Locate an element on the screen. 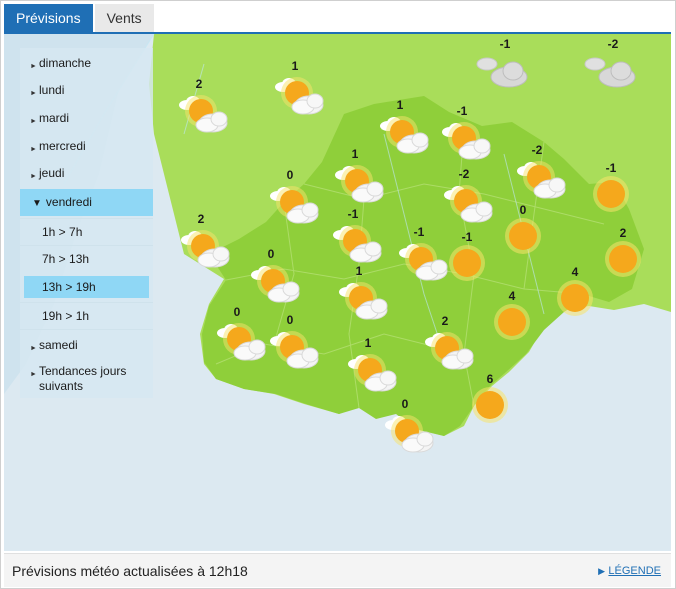  legend-link: LÉGENDE is located at coordinates (634, 571).